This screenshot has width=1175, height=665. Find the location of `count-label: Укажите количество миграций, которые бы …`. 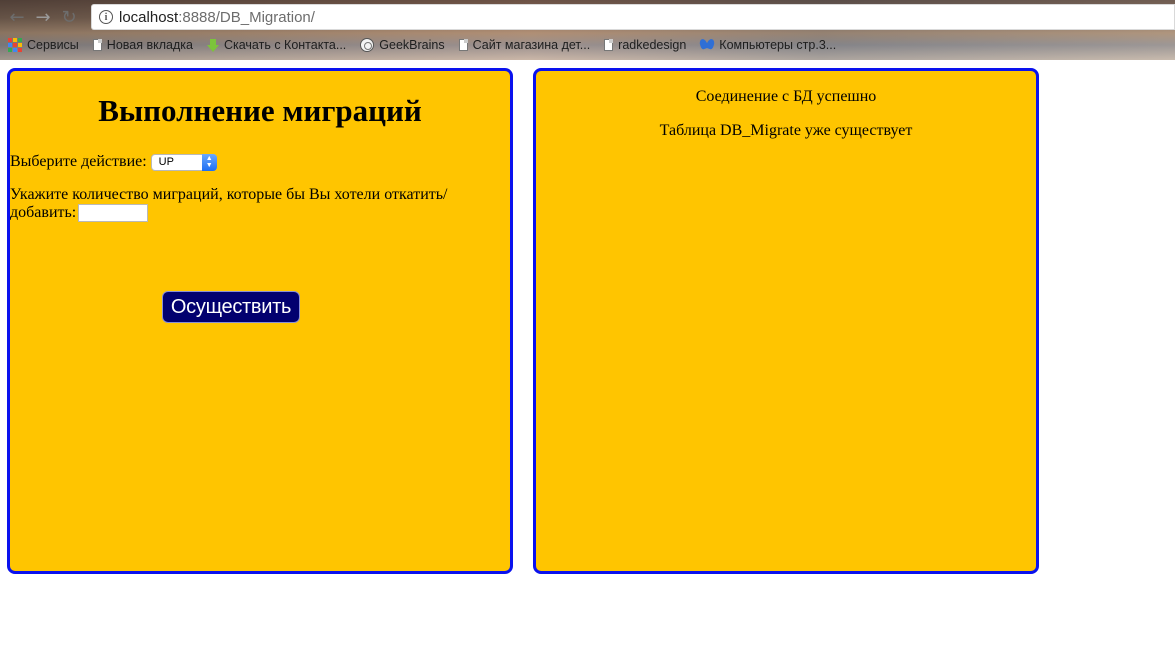

count-label: Укажите количество миграций, которые бы … is located at coordinates (229, 203).